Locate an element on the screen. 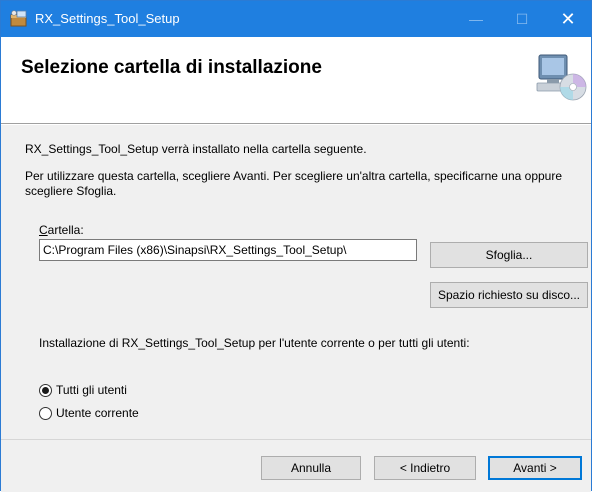 Image resolution: width=592 pixels, height=492 pixels. folder-label: Cartella: is located at coordinates (61, 230).